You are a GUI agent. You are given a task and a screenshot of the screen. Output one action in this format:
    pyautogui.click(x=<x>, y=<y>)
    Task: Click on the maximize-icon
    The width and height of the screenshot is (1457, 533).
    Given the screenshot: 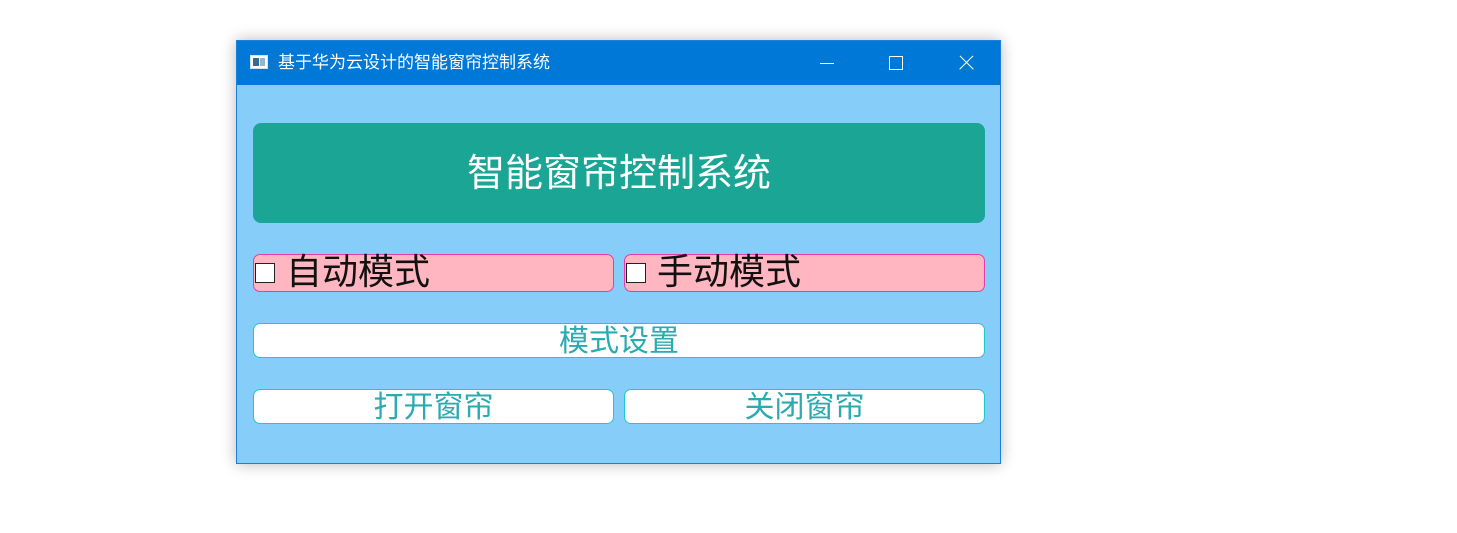 What is the action you would take?
    pyautogui.click(x=896, y=63)
    